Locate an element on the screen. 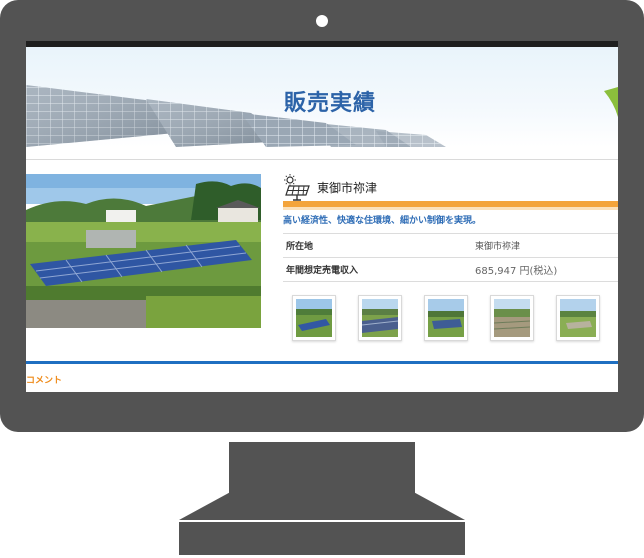  site-heading: 東御市祢津 is located at coordinates (450, 192).